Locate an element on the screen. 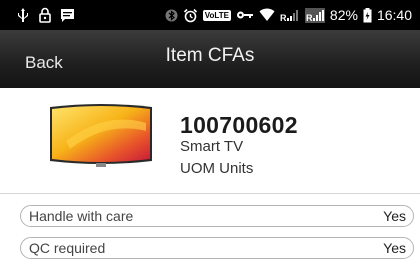 The image size is (420, 262). alarm-icon is located at coordinates (190, 15).